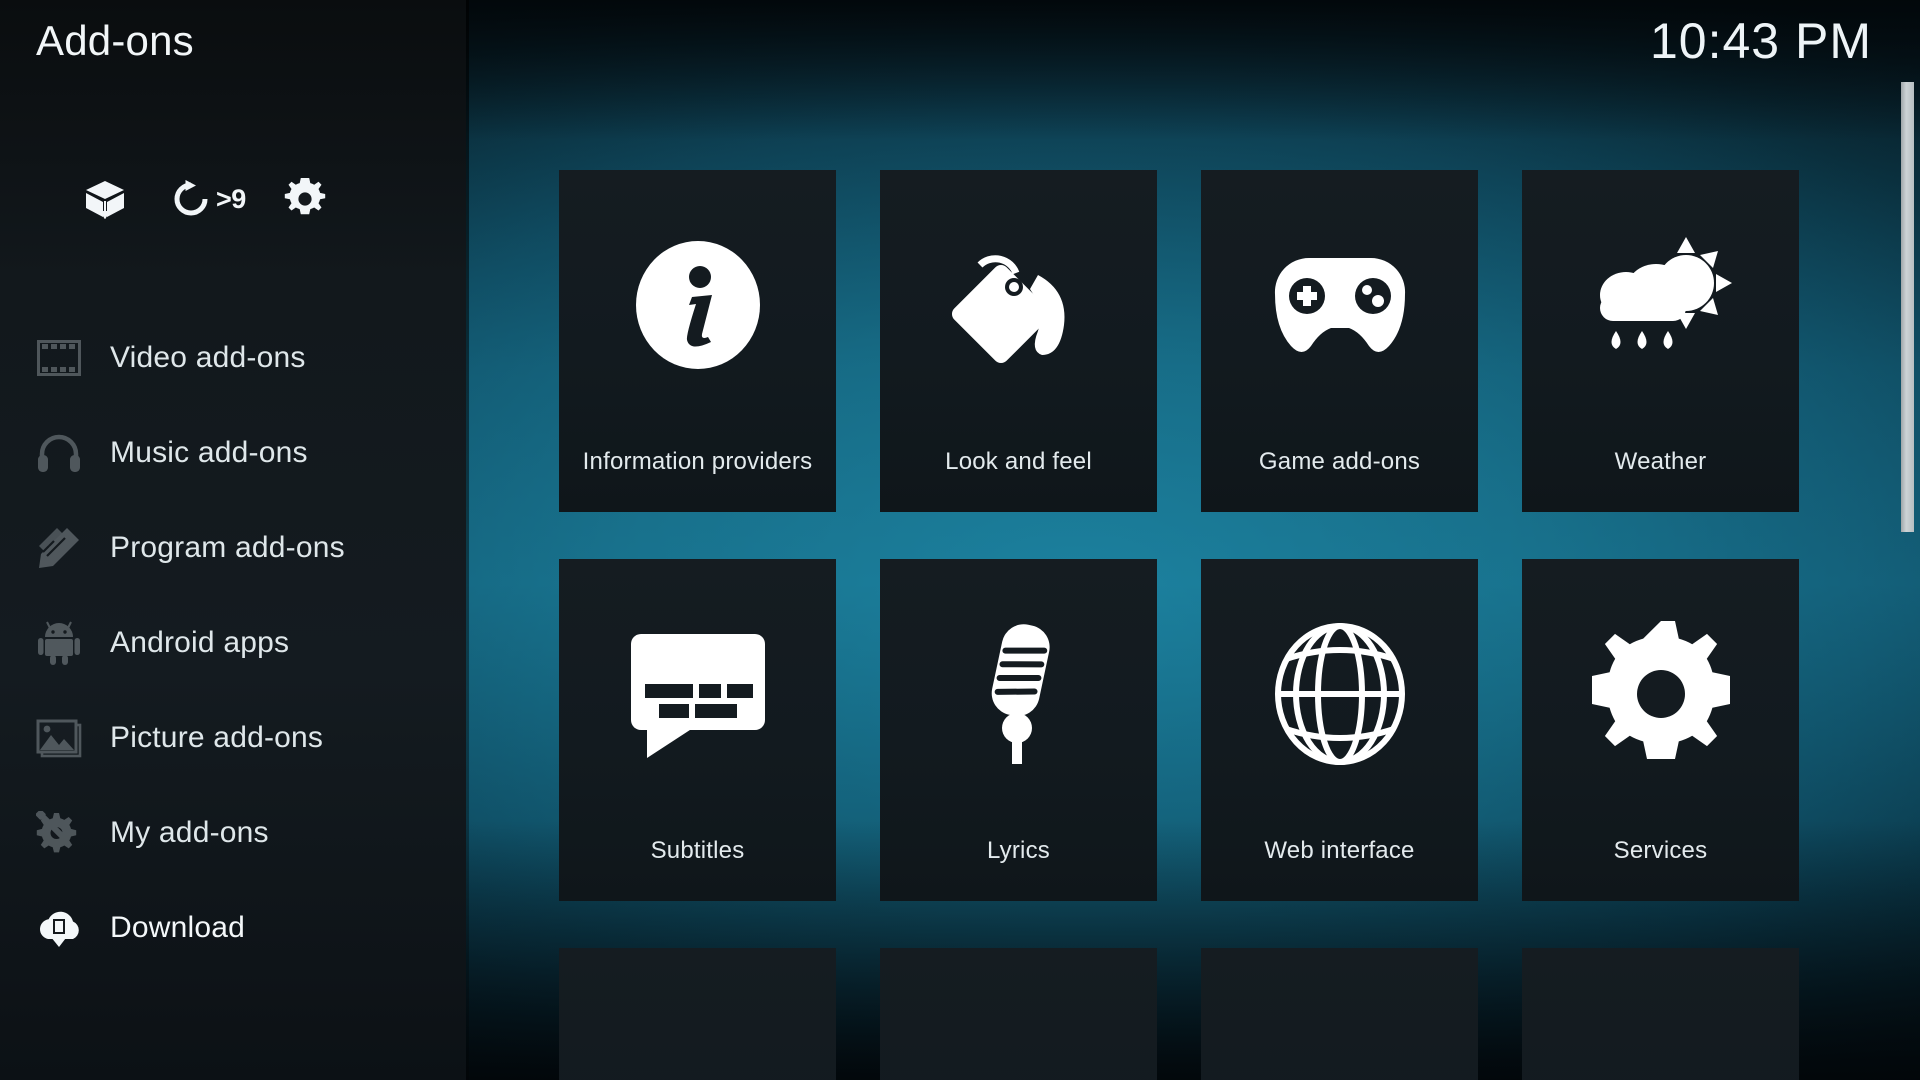 This screenshot has width=1920, height=1080. Describe the element at coordinates (59, 453) in the screenshot. I see `headphones-icon` at that location.